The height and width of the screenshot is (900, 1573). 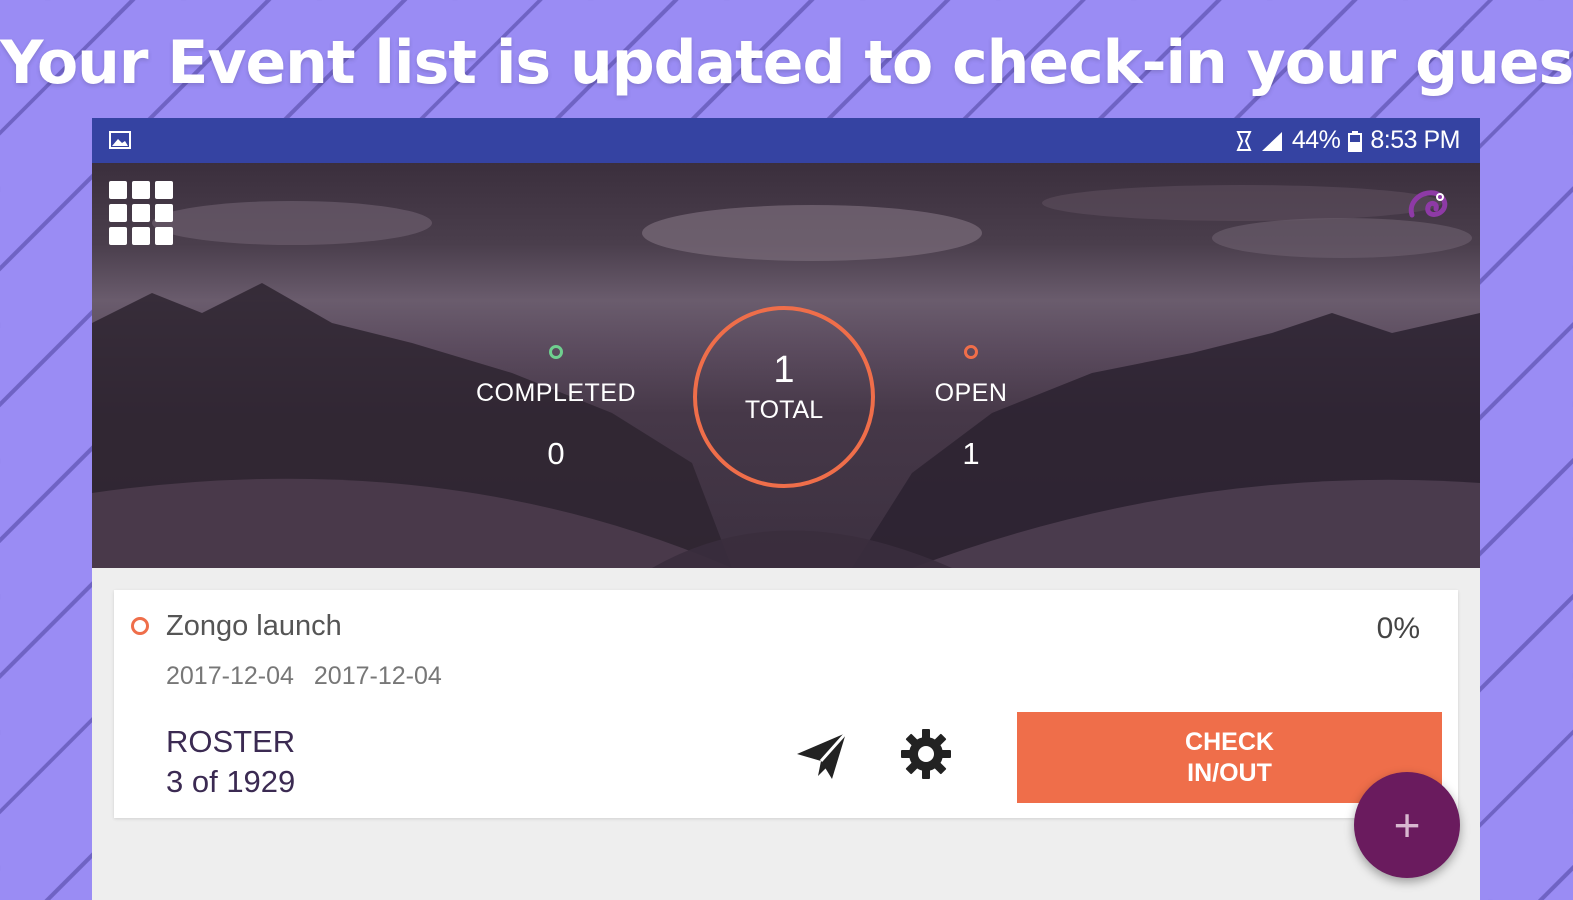 What do you see at coordinates (231, 741) in the screenshot?
I see `roster-label: ROSTER` at bounding box center [231, 741].